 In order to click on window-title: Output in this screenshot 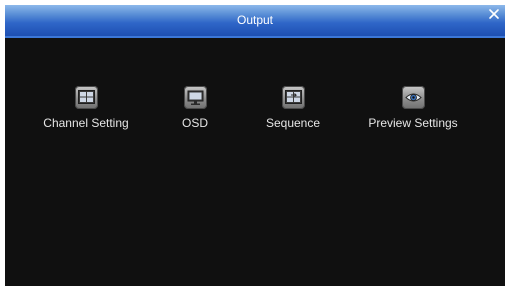, I will do `click(255, 20)`.